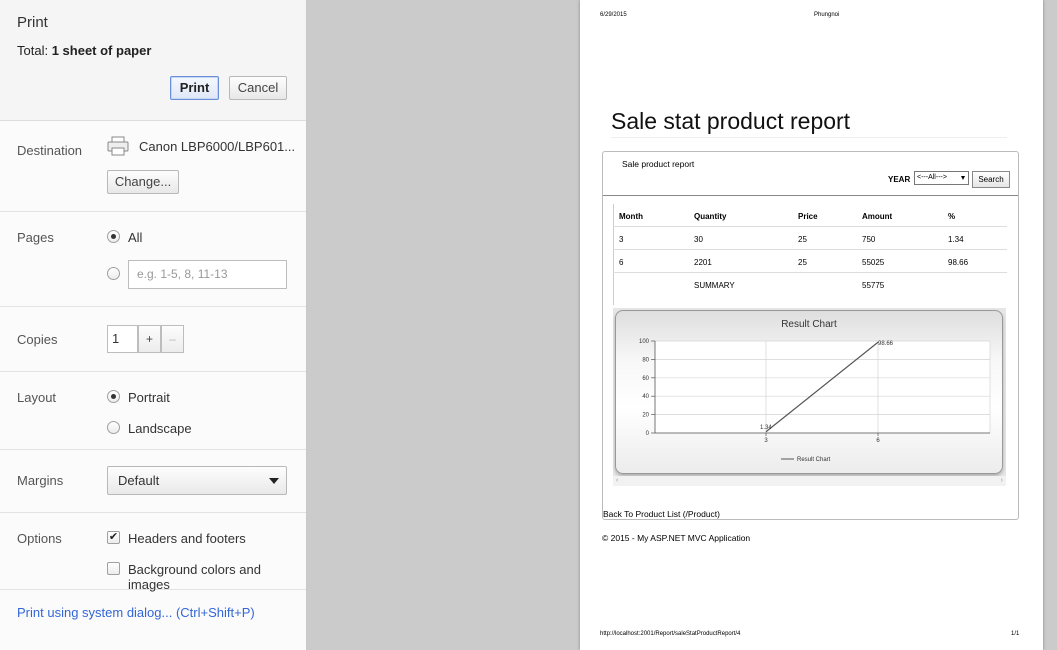 The height and width of the screenshot is (650, 1057). What do you see at coordinates (952, 216) in the screenshot?
I see `col-header-percent: %` at bounding box center [952, 216].